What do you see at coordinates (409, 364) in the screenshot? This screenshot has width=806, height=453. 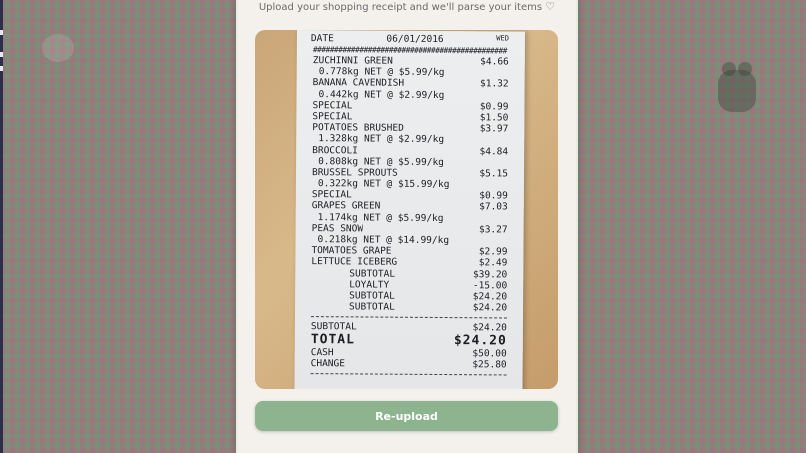 I see `receipt-line: CHANGE $25.80` at bounding box center [409, 364].